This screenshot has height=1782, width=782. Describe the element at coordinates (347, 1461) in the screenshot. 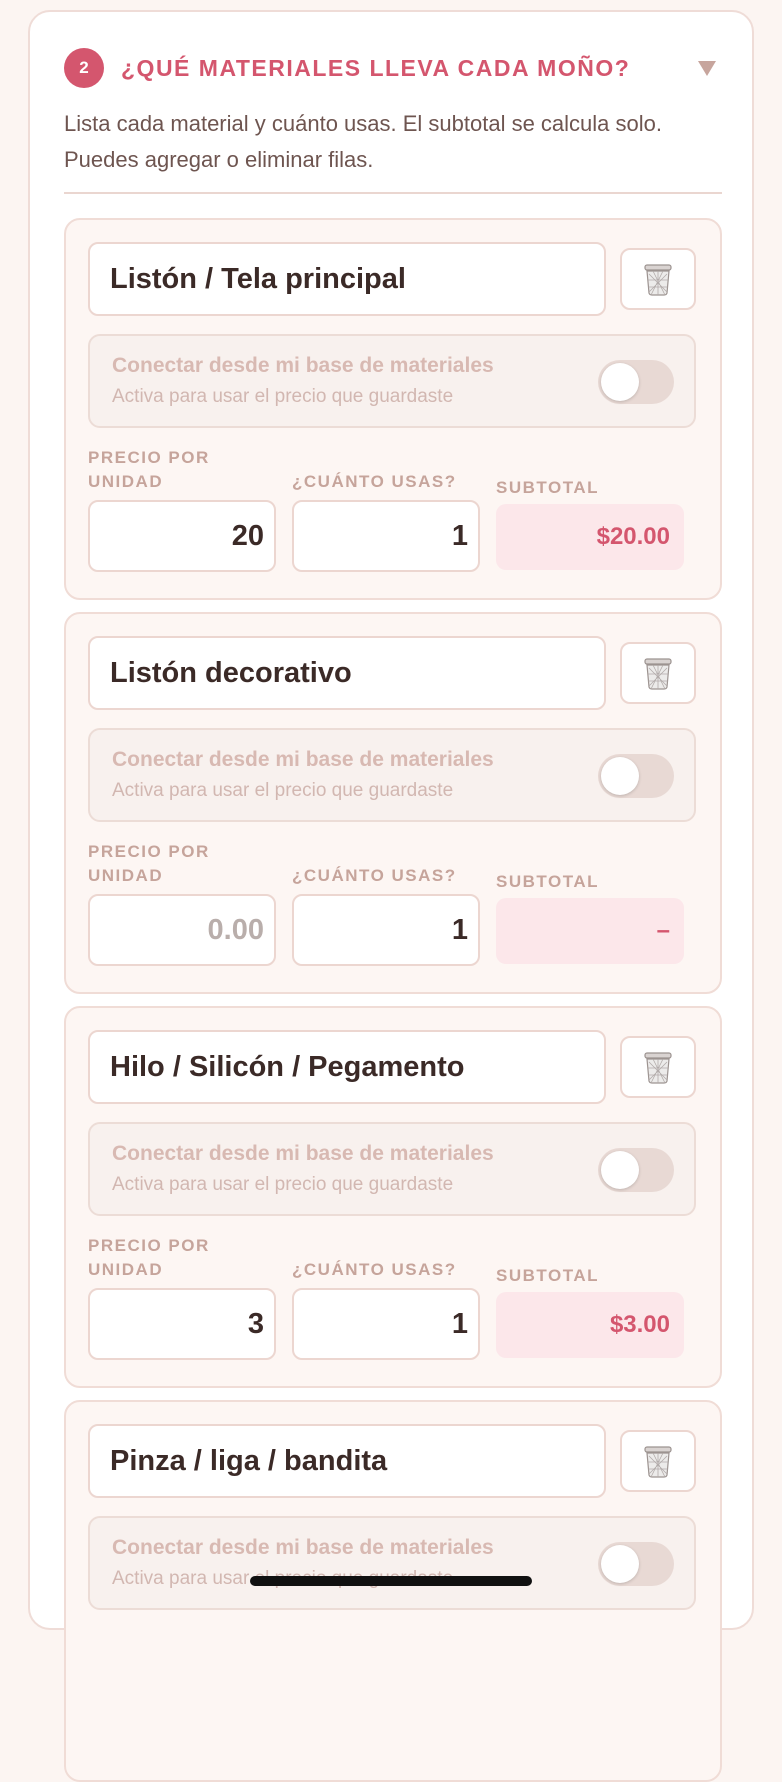

I see `material-name-input: Pinza / liga / bandita` at that location.